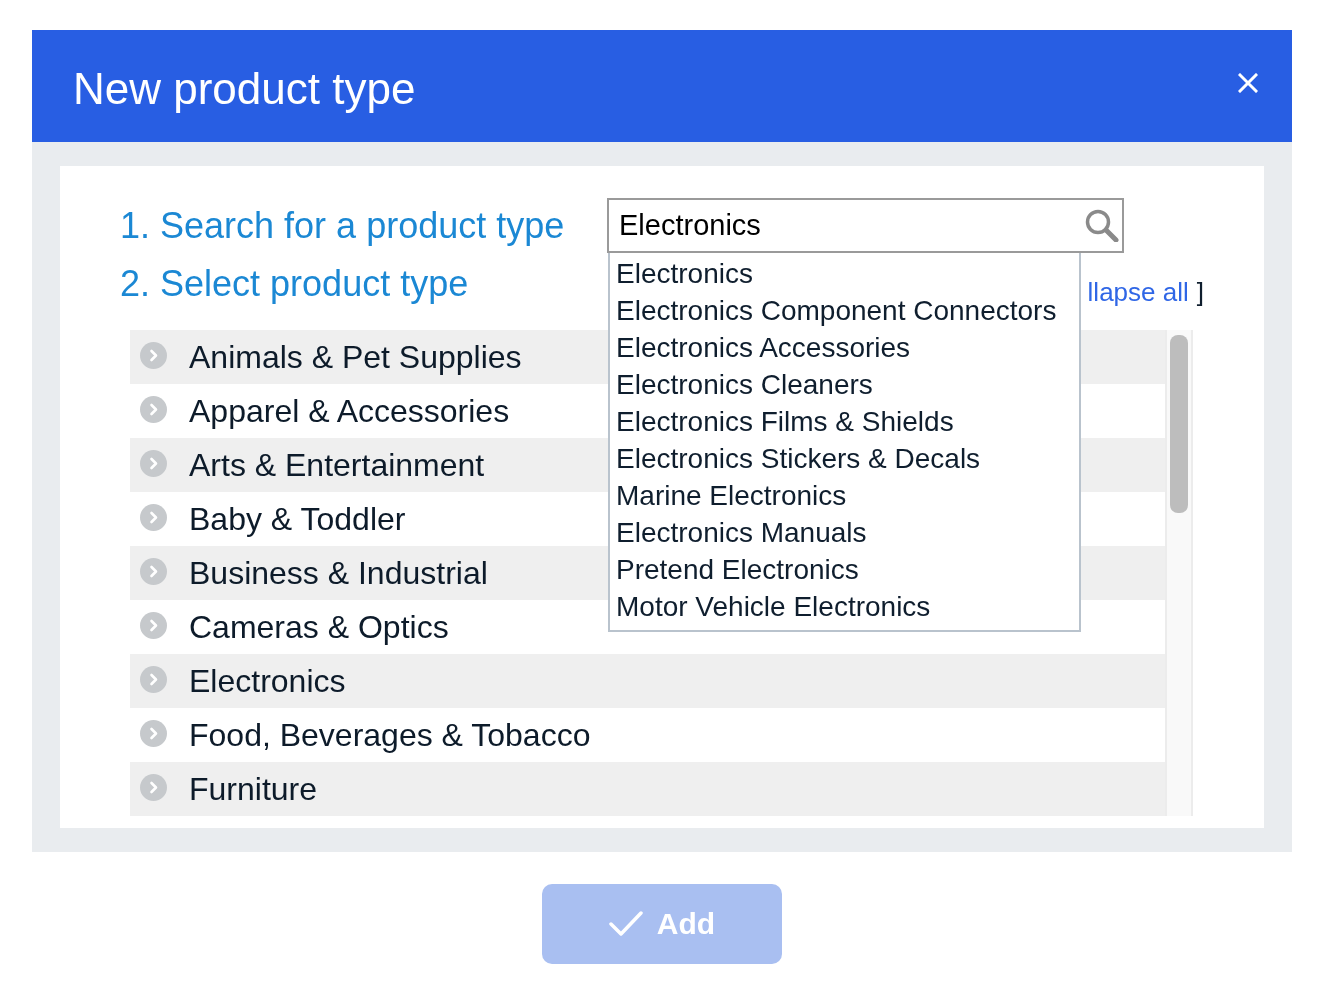 The width and height of the screenshot is (1322, 986). I want to click on search-field: Electronics, so click(865, 225).